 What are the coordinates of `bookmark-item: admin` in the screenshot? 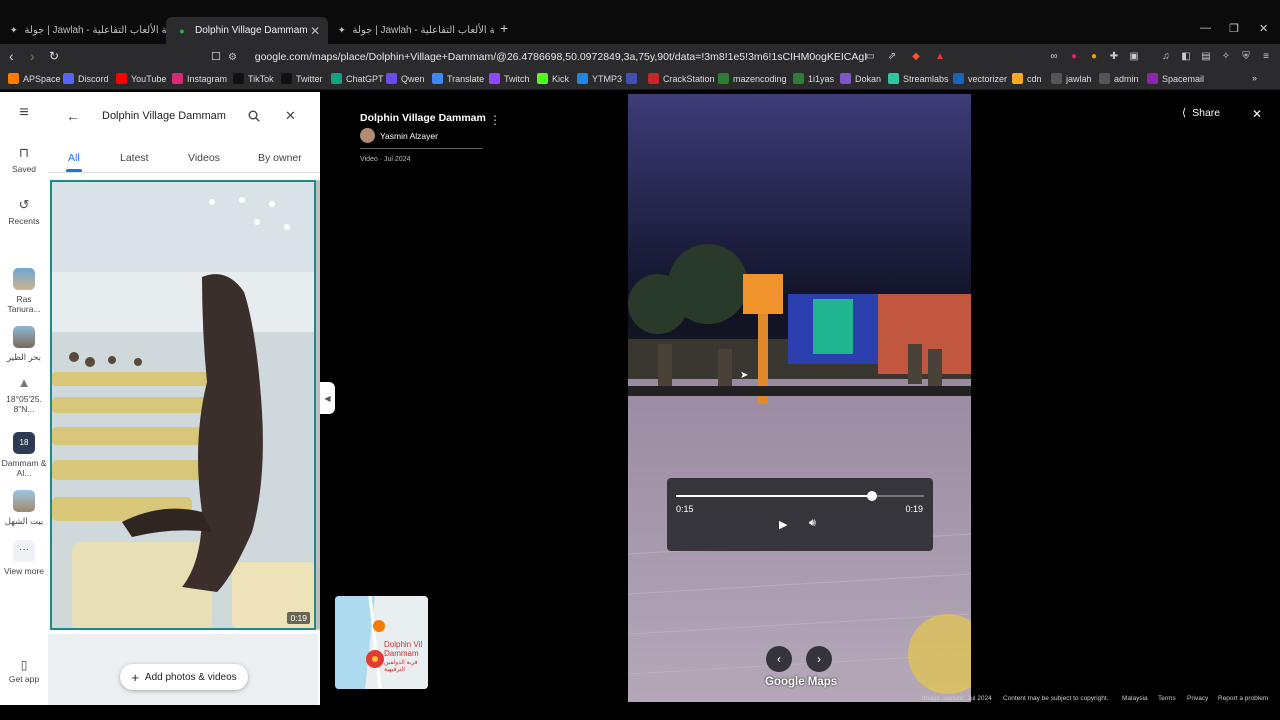 It's located at (1119, 78).